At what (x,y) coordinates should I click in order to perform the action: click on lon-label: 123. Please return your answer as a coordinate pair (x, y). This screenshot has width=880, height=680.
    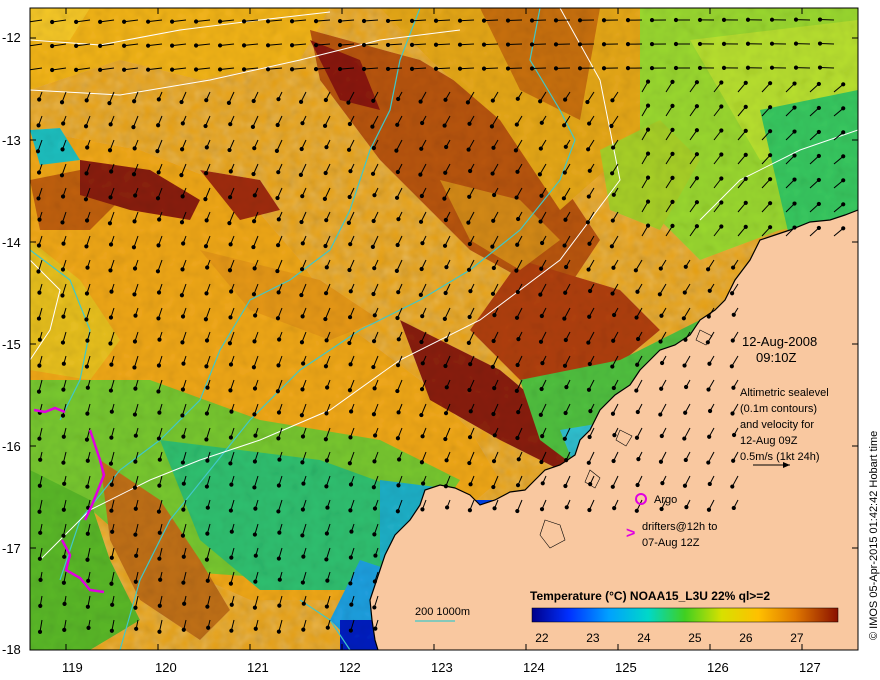
    Looking at the image, I should click on (442, 667).